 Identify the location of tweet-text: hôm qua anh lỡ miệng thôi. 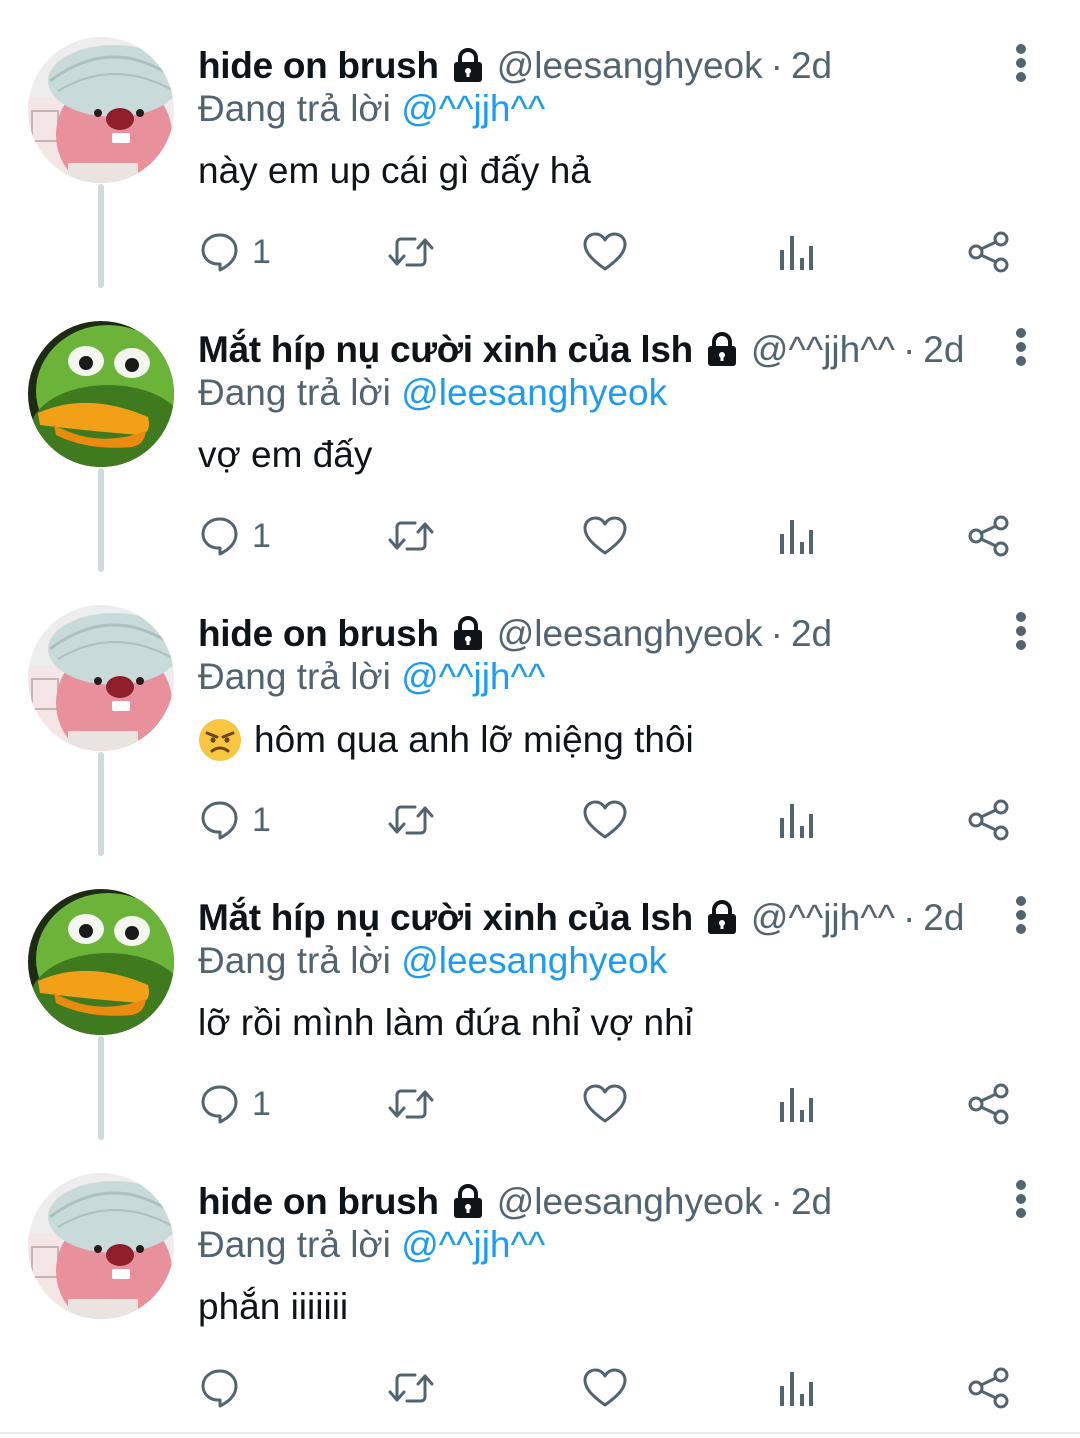
(446, 740).